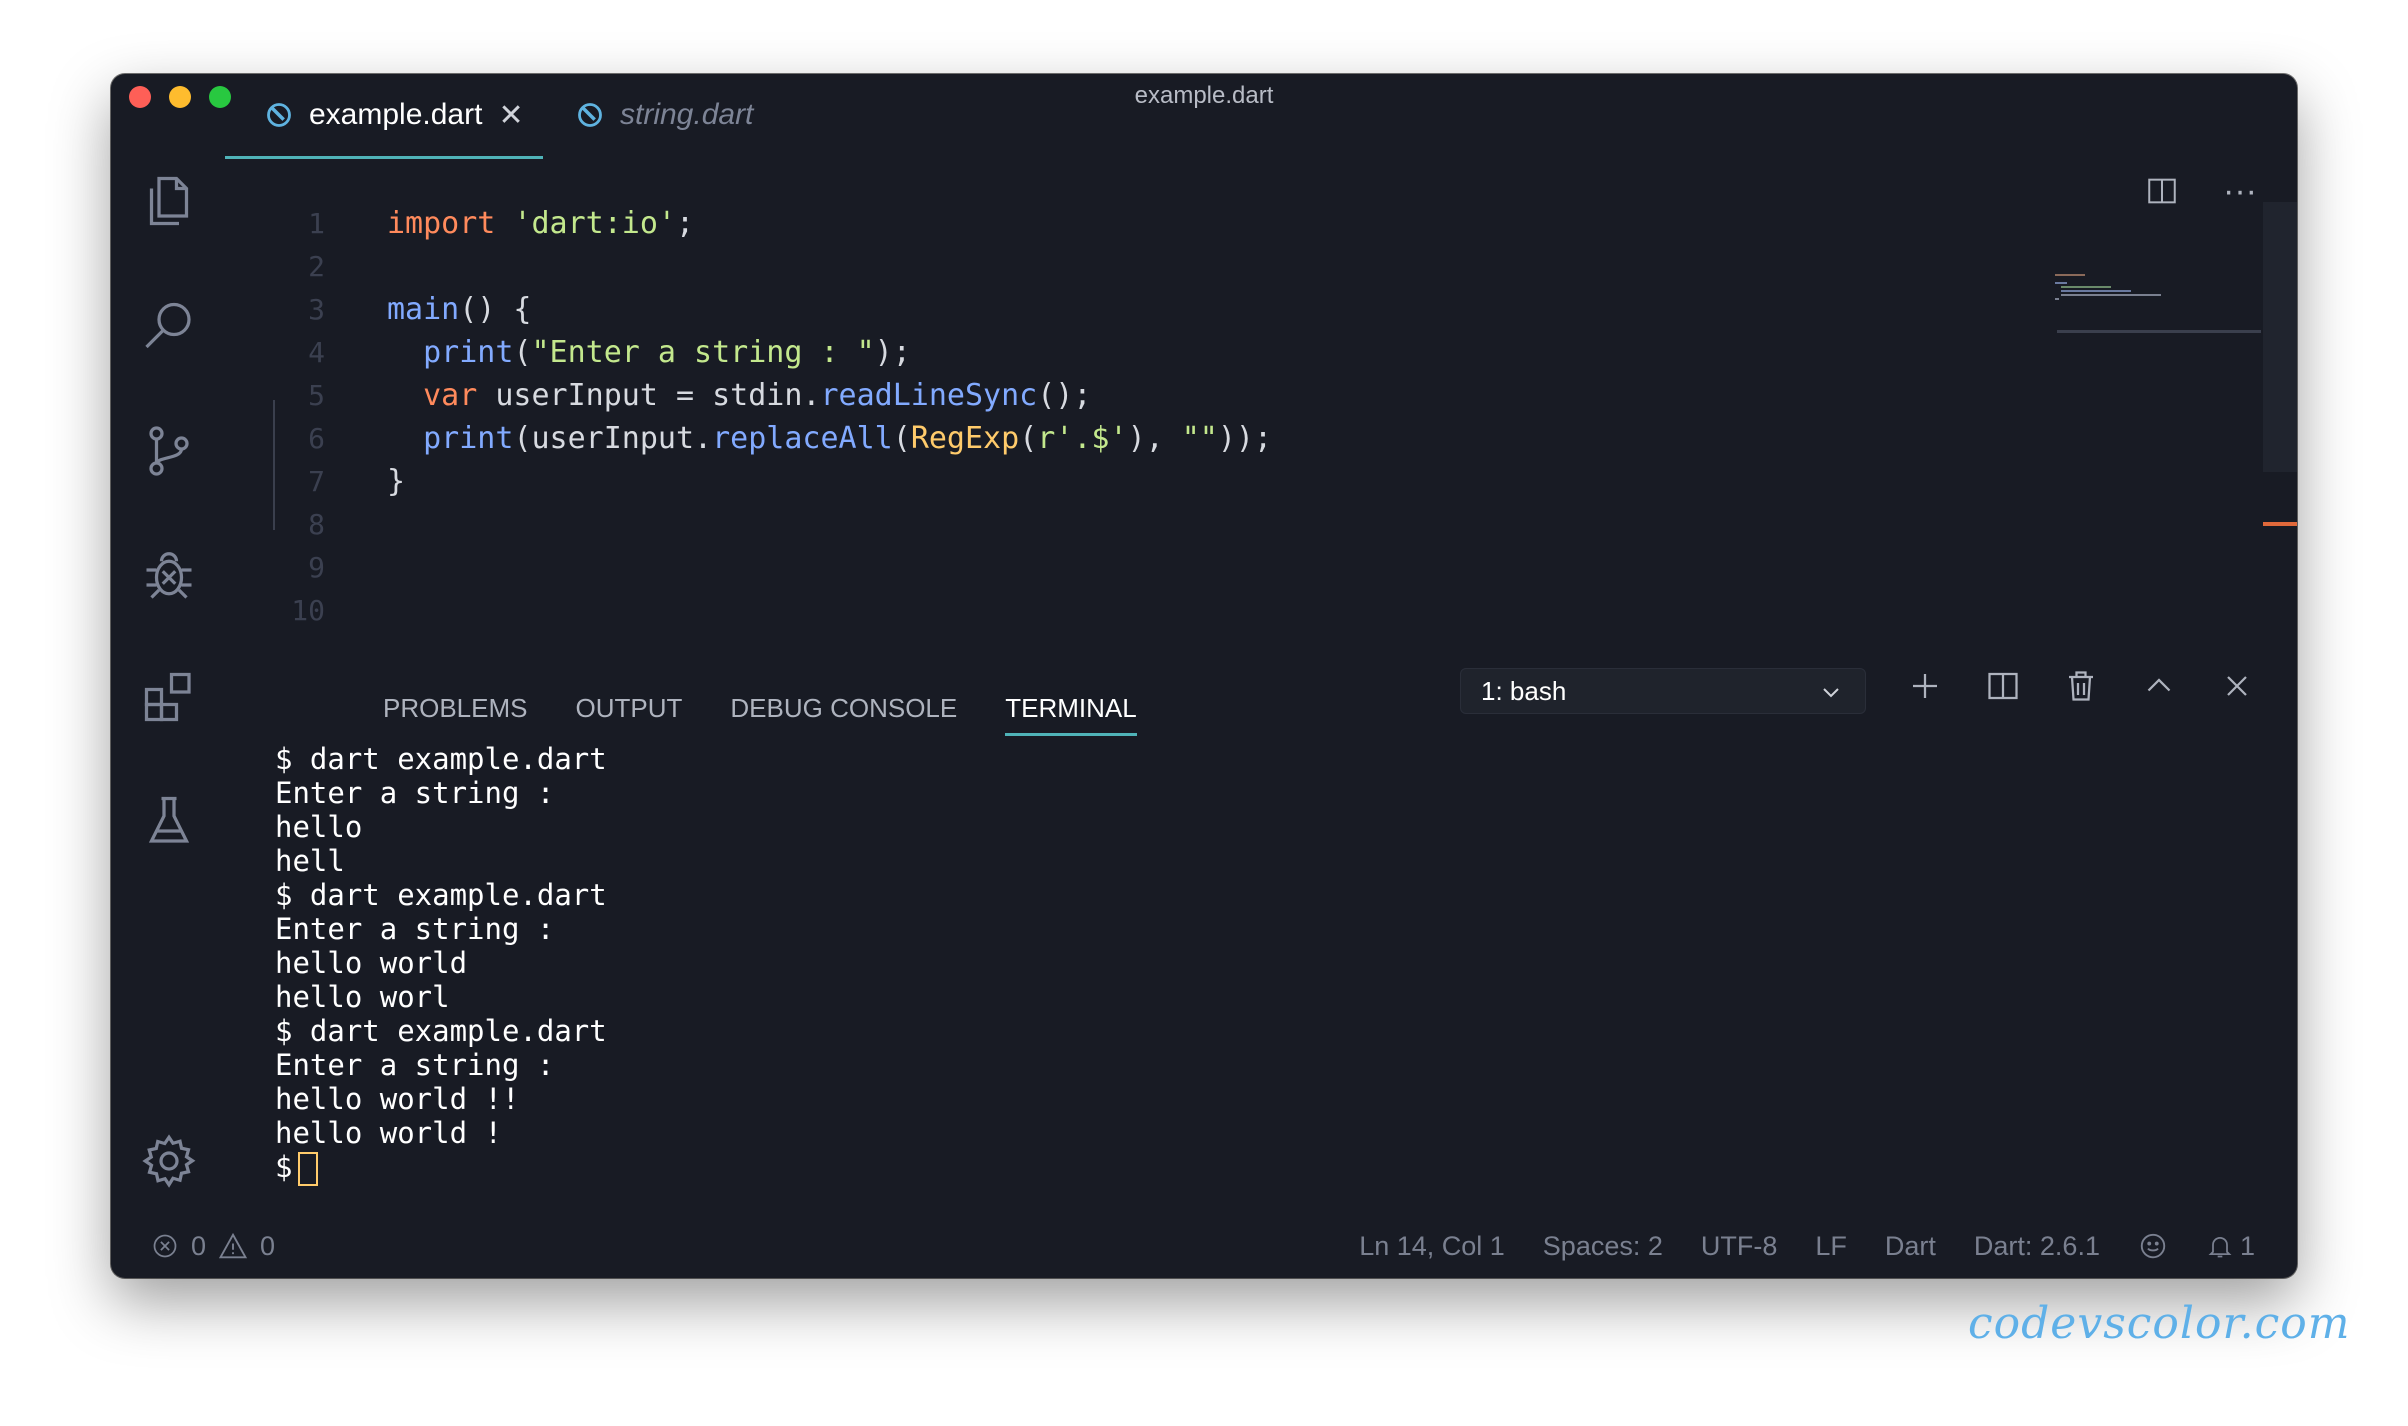 The height and width of the screenshot is (1426, 2408). Describe the element at coordinates (2159, 331) in the screenshot. I see `minimap-viewport` at that location.